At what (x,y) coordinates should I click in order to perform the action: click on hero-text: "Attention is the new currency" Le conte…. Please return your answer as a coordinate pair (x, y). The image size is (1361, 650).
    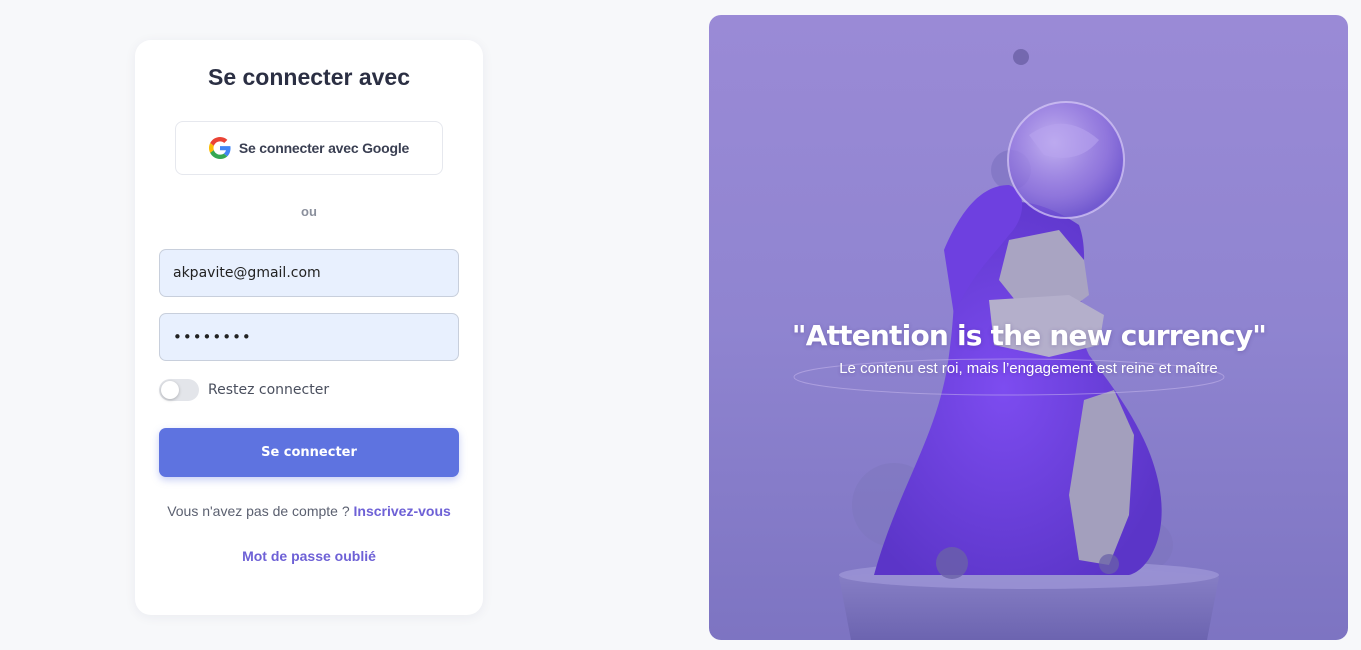
    Looking at the image, I should click on (1028, 348).